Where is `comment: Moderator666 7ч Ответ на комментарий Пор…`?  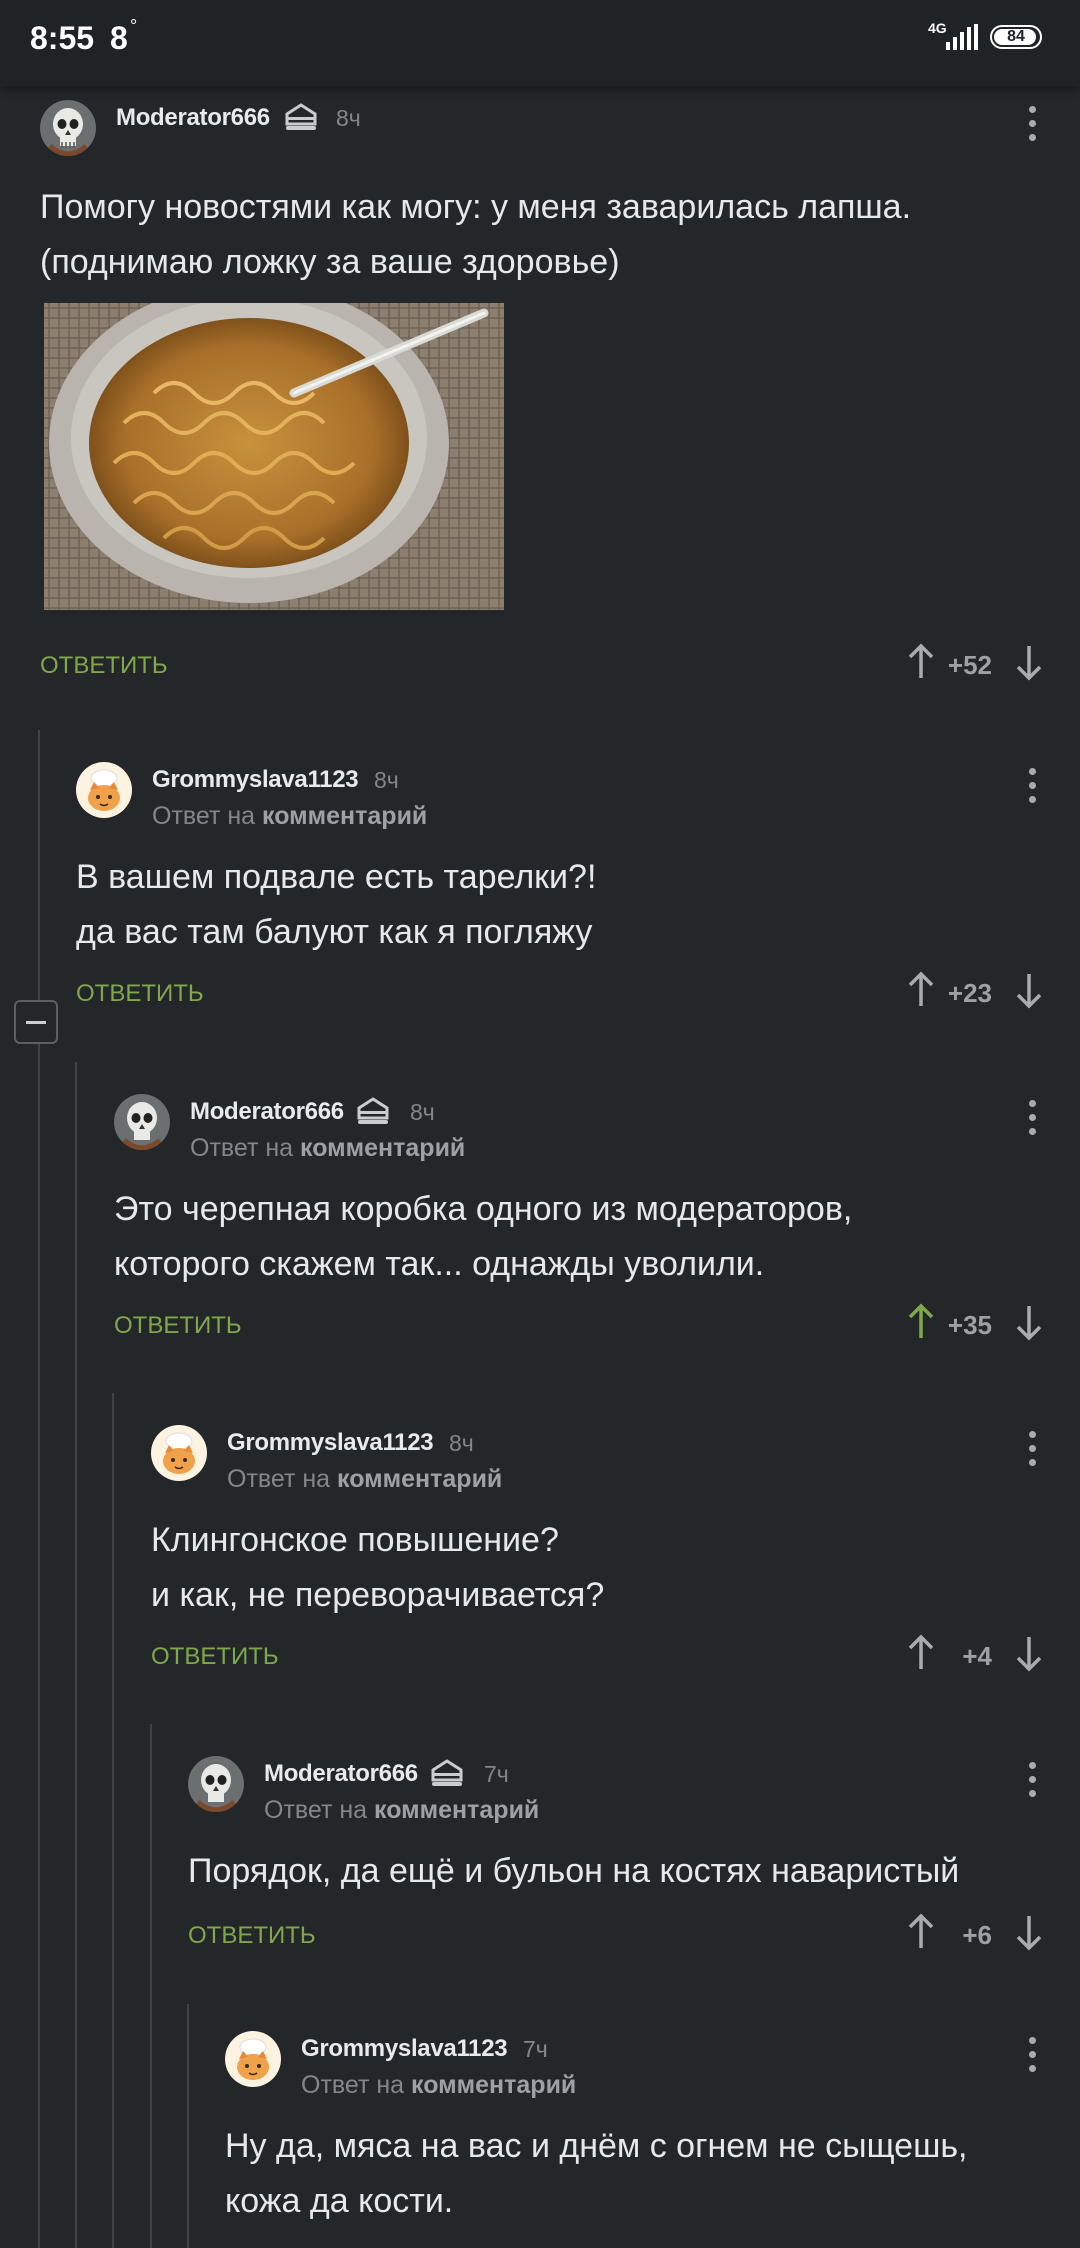
comment: Moderator666 7ч Ответ на комментарий Пор… is located at coordinates (634, 1866).